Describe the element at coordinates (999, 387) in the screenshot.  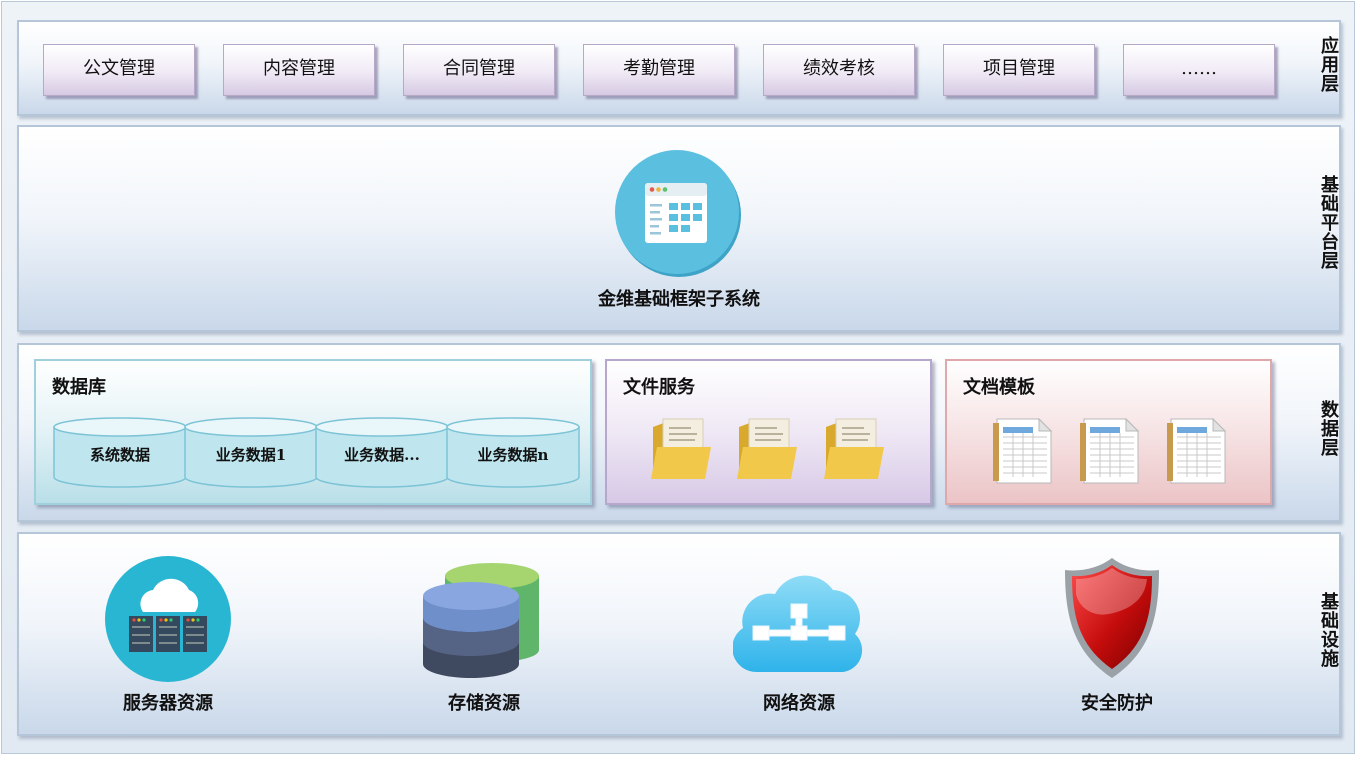
I see `document-template-title: 文档模板` at that location.